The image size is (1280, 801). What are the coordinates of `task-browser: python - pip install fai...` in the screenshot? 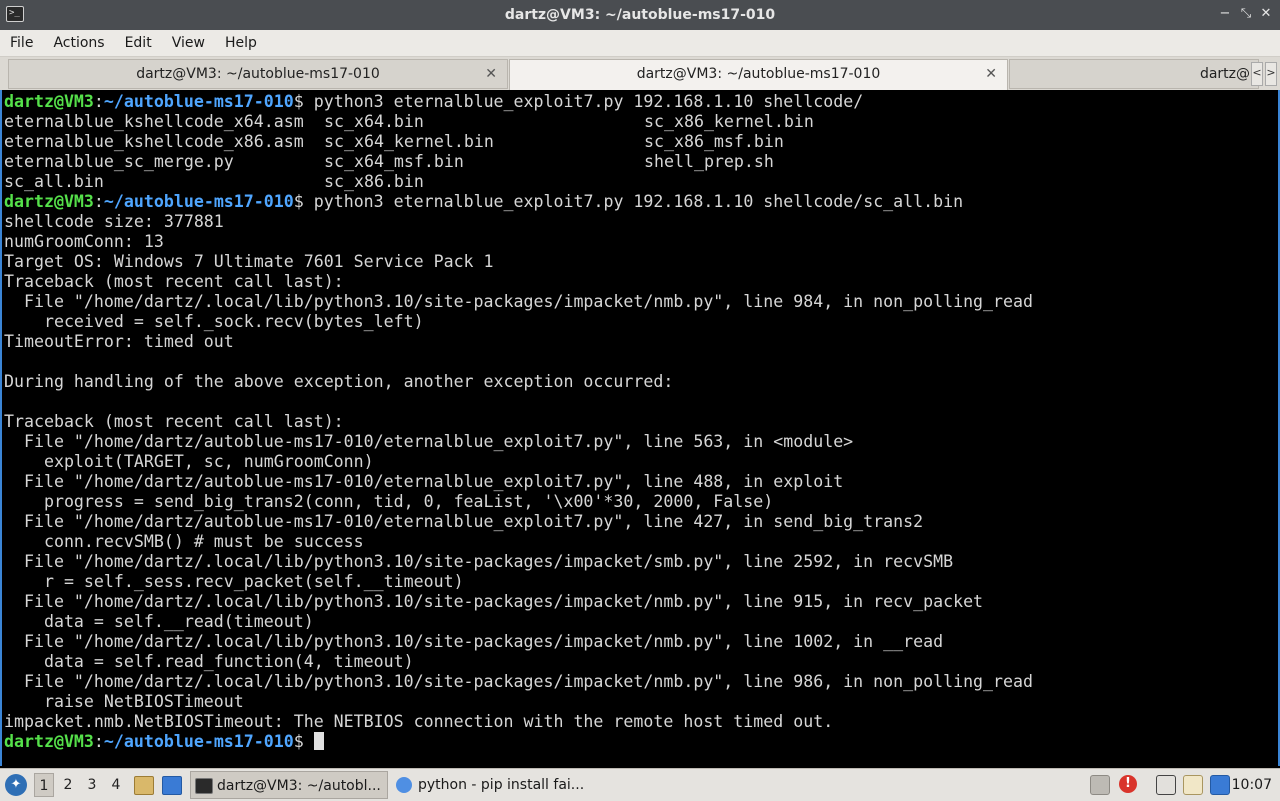 It's located at (491, 785).